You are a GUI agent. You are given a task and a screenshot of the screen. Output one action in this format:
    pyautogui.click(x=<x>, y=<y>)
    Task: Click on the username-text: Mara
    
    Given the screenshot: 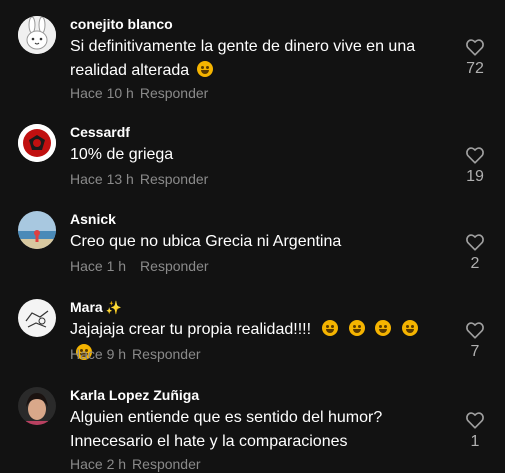 What is the action you would take?
    pyautogui.click(x=86, y=307)
    